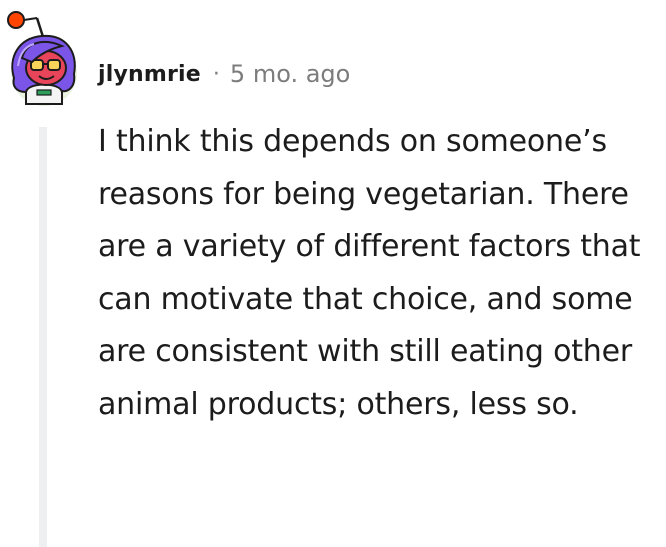 The height and width of the screenshot is (547, 666). Describe the element at coordinates (290, 74) in the screenshot. I see `comment-timestamp: 5 mo. ago` at that location.